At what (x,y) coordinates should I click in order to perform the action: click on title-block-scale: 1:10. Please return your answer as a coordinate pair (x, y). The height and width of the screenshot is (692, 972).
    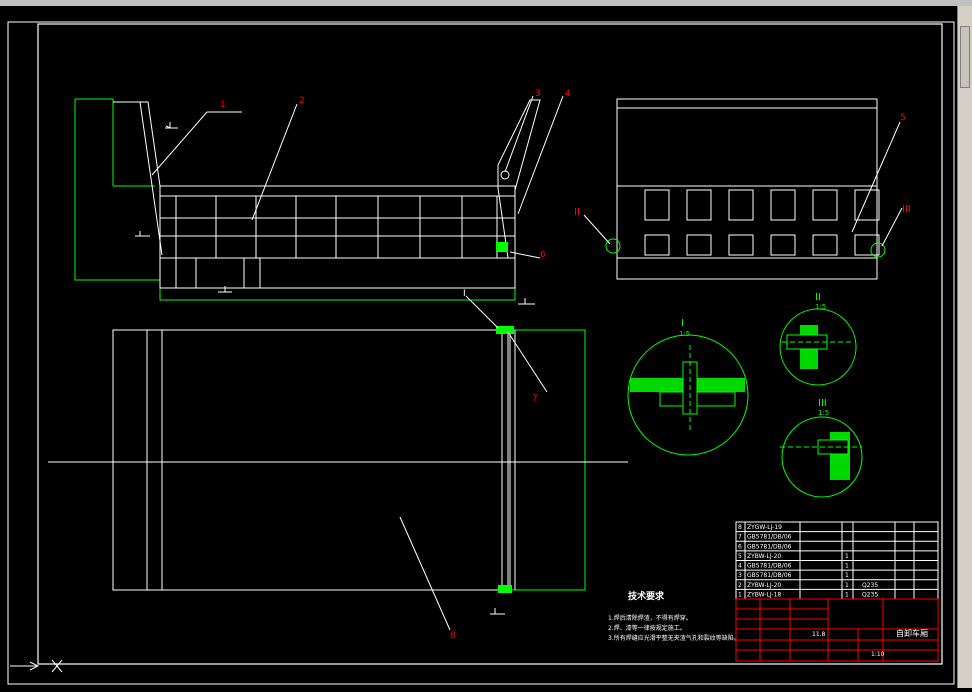
    Looking at the image, I should click on (878, 654).